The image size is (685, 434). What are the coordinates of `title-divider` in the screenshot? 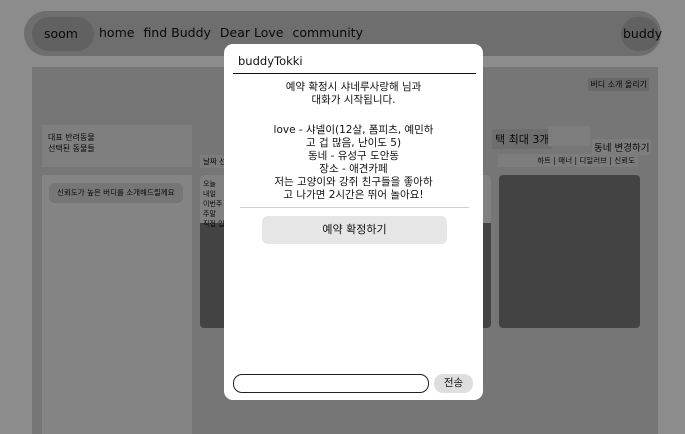 It's located at (354, 73).